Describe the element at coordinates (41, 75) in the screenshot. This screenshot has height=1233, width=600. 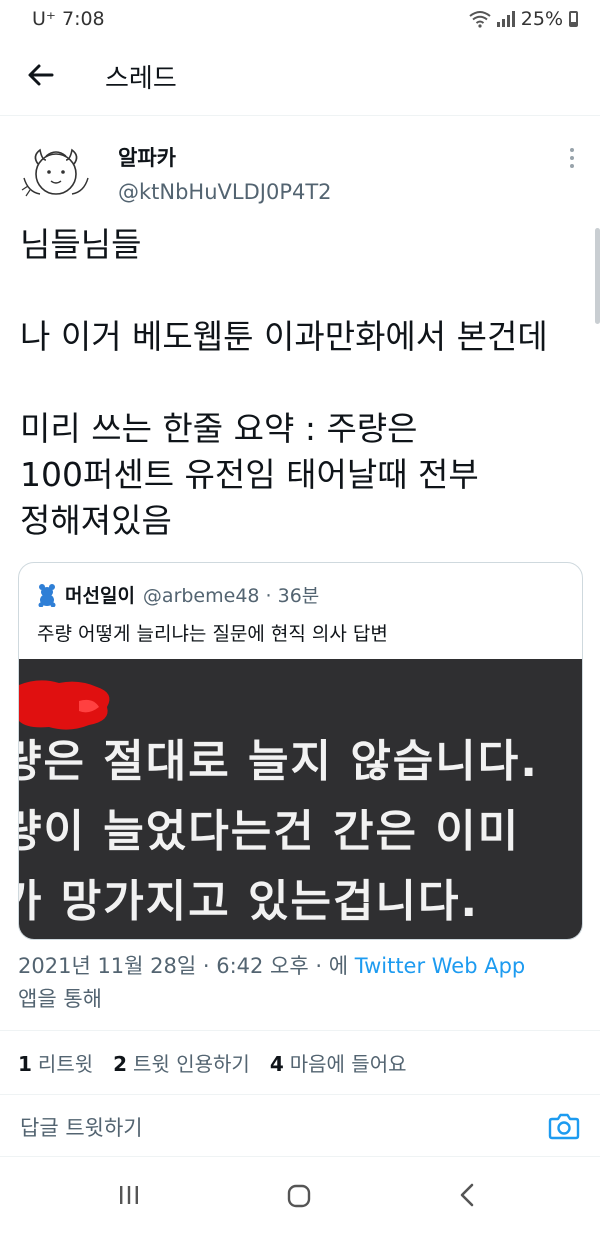
I see `back-arrow-icon` at that location.